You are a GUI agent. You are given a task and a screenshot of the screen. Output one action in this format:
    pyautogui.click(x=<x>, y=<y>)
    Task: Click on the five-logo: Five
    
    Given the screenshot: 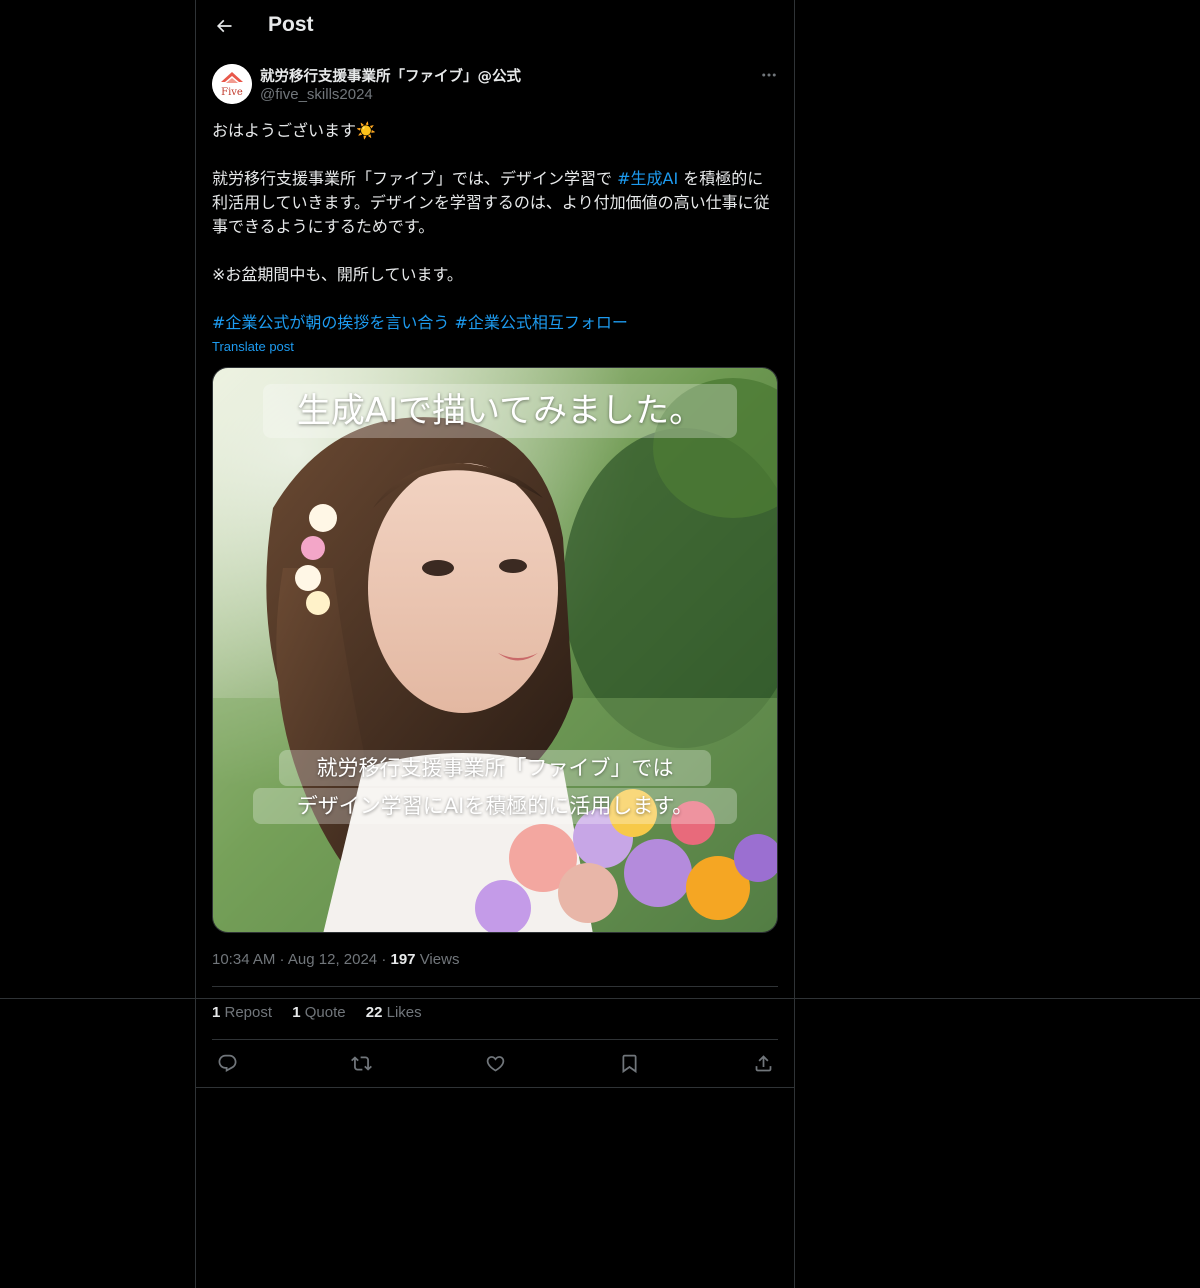 What is the action you would take?
    pyautogui.click(x=232, y=84)
    